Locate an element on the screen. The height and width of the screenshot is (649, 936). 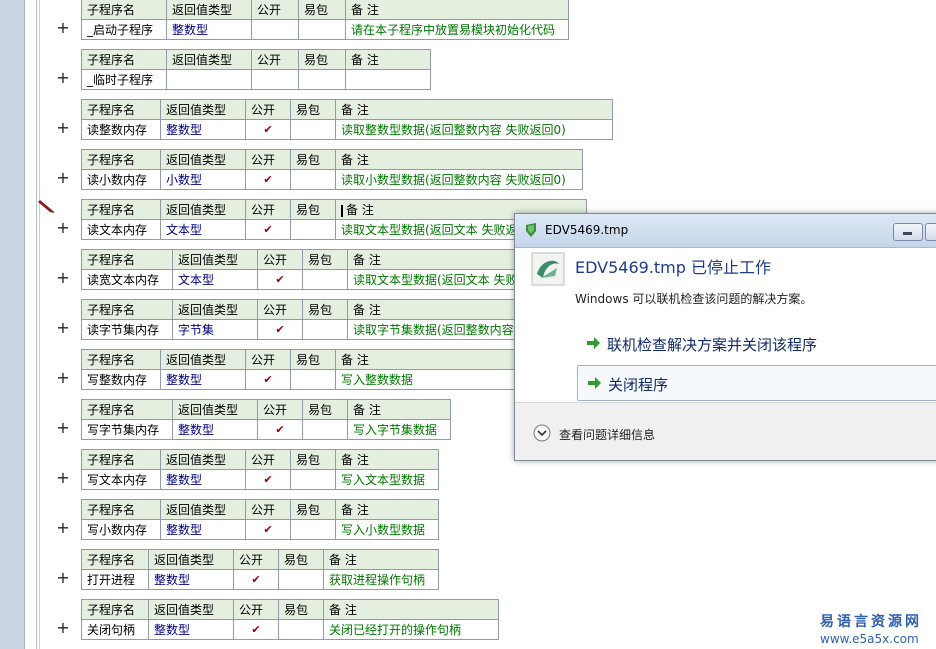
subroutine-name: _启动子程序 is located at coordinates (124, 29).